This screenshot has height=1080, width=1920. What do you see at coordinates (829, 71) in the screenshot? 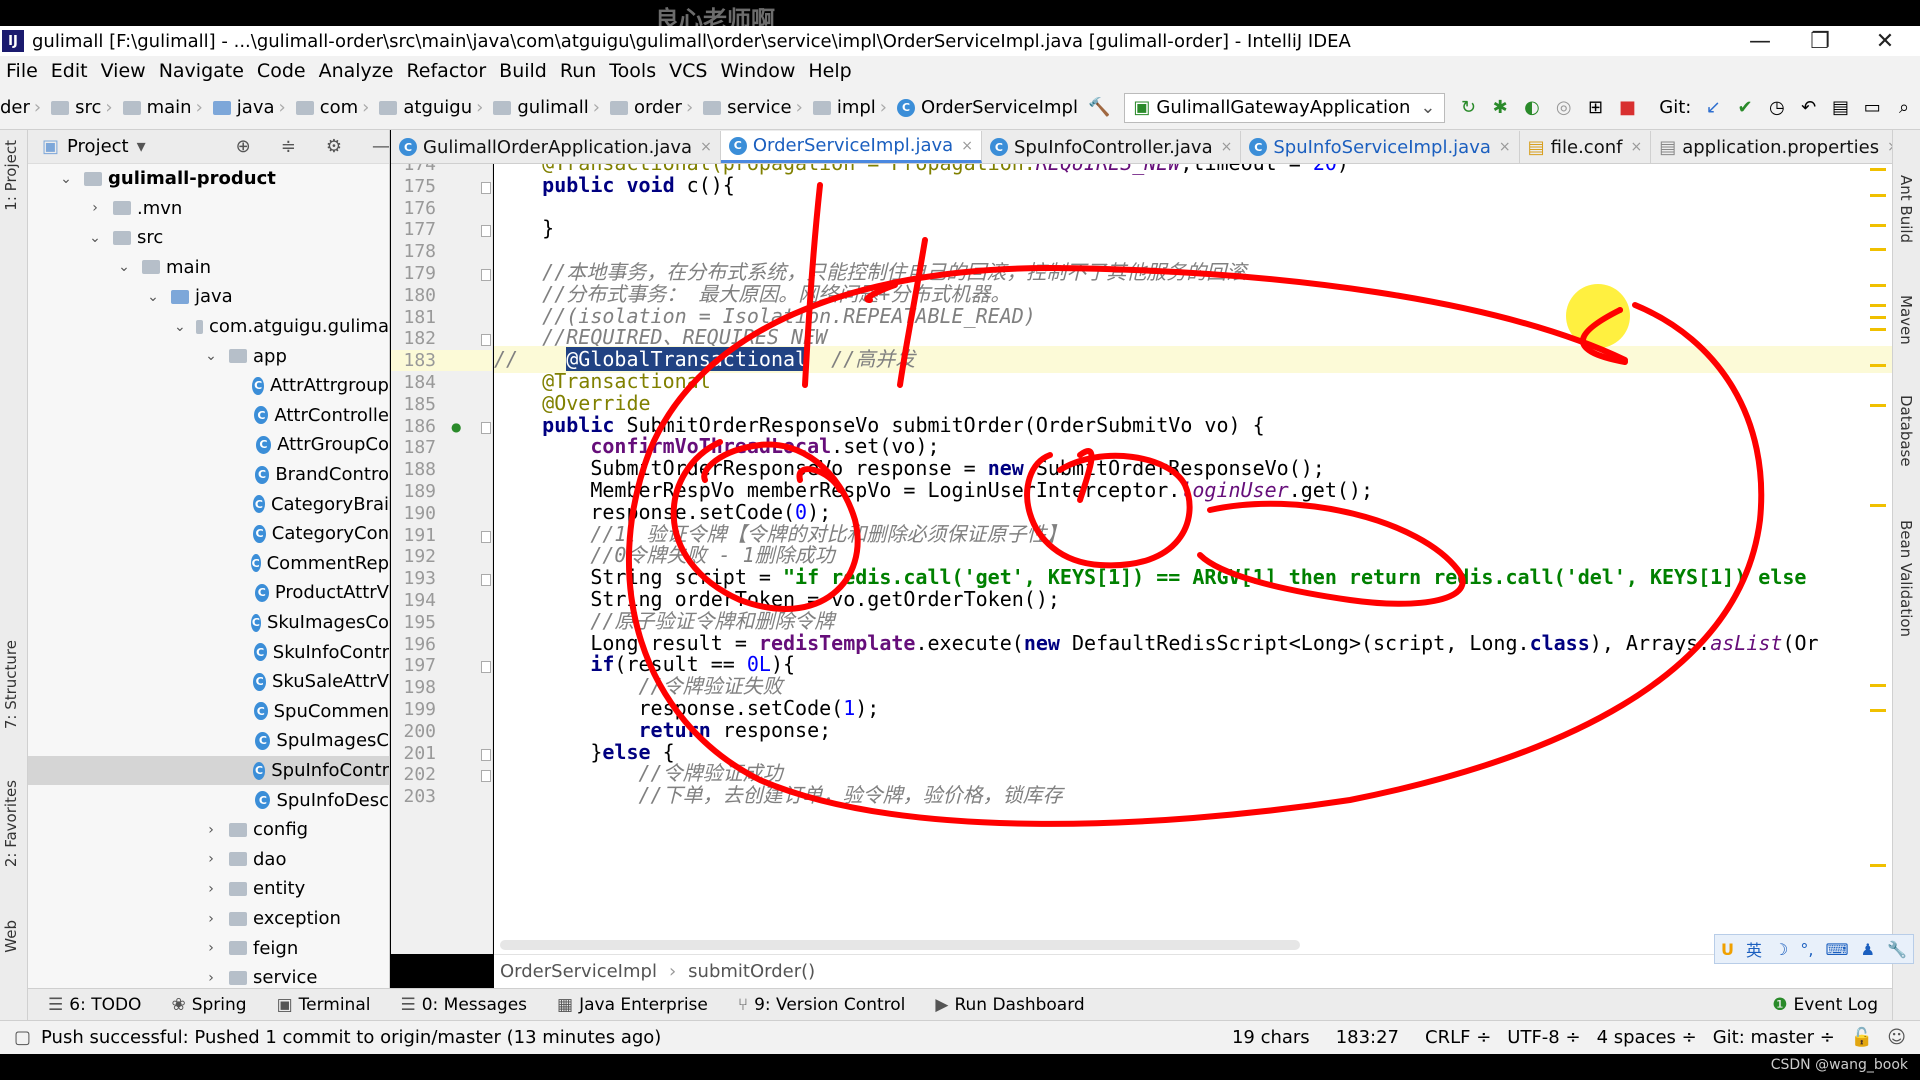
I see `menu-help: Help` at bounding box center [829, 71].